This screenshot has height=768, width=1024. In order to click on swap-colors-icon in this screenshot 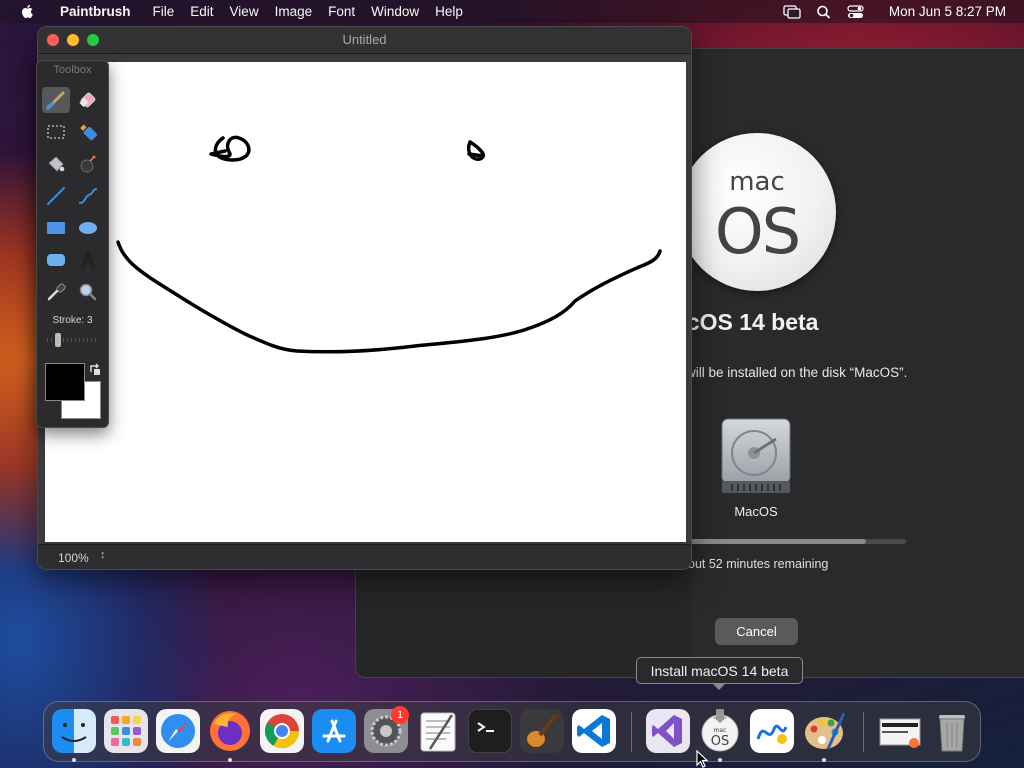, I will do `click(95, 369)`.